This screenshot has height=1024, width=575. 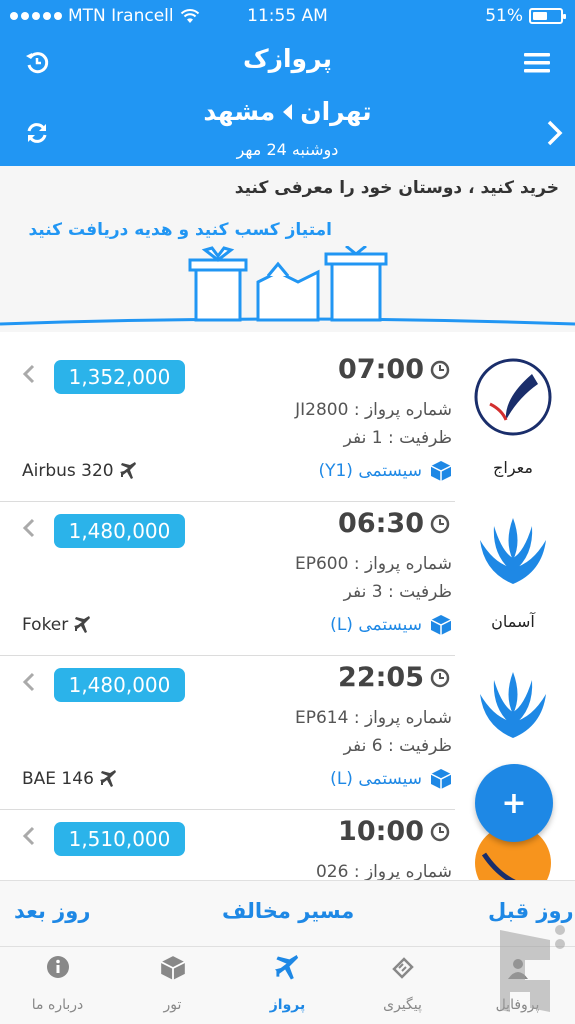 I want to click on airline-logo-meraj, so click(x=513, y=397).